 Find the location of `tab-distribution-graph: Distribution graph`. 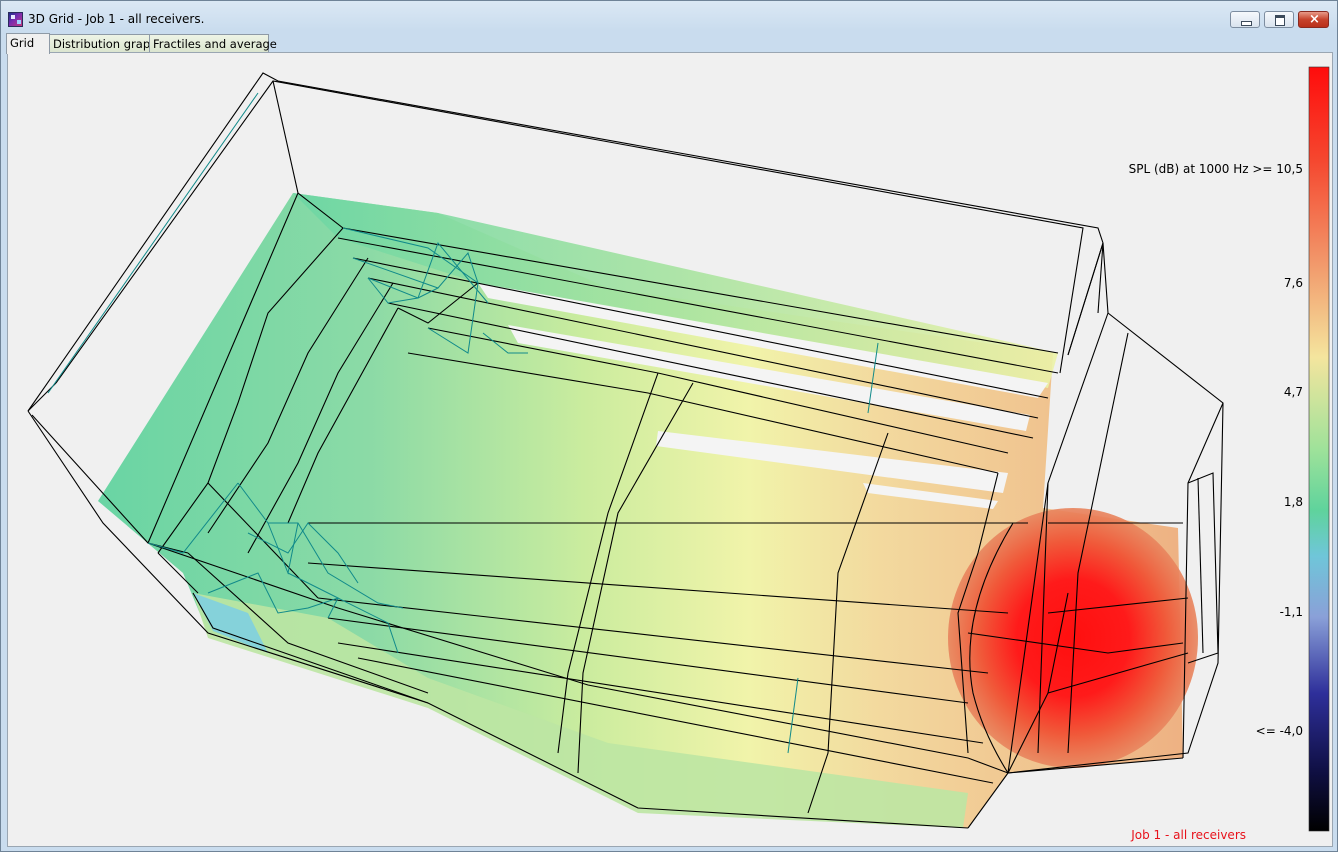

tab-distribution-graph: Distribution graph is located at coordinates (103, 43).